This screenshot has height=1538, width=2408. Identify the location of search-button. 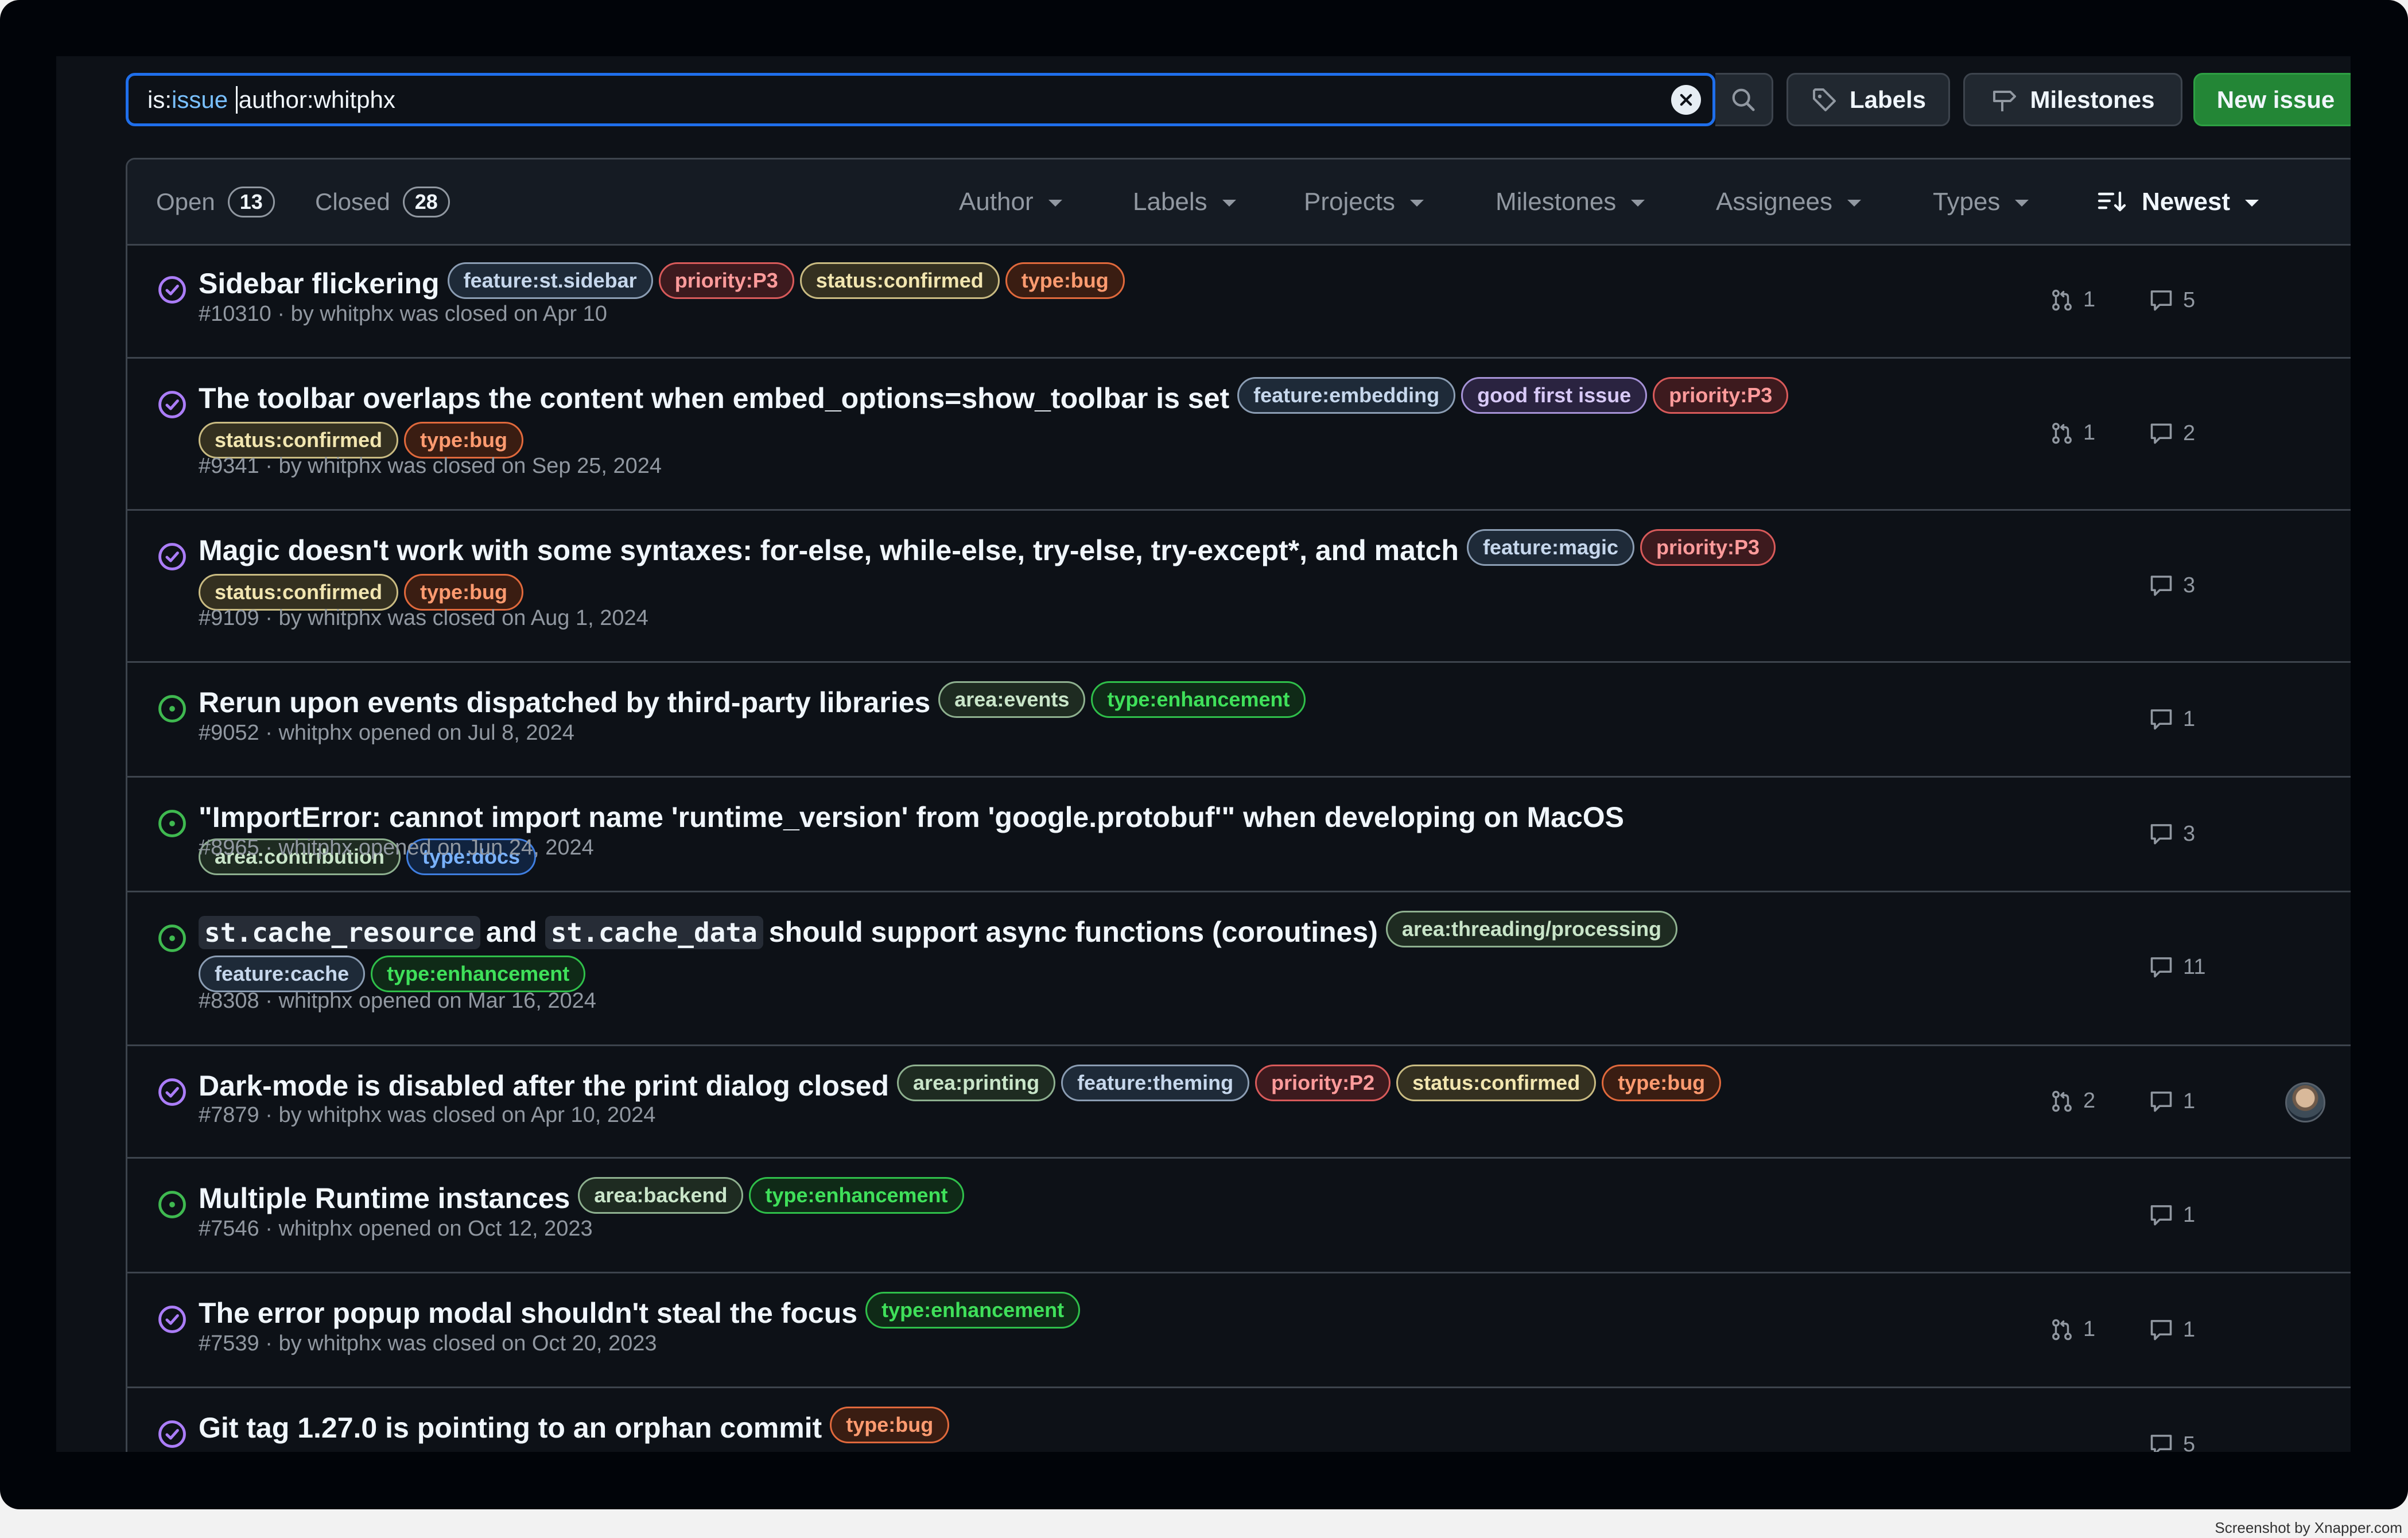
(1744, 99).